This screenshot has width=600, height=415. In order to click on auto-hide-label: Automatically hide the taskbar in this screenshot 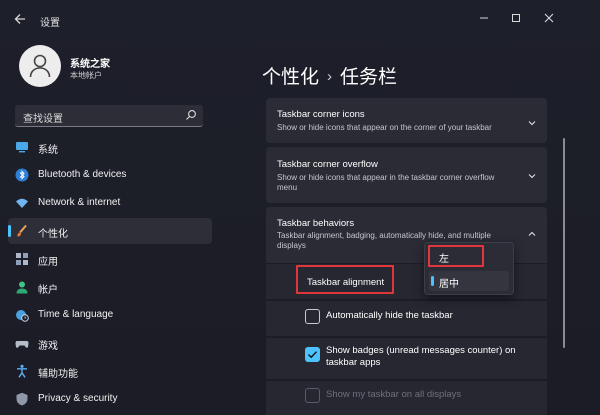, I will do `click(389, 315)`.